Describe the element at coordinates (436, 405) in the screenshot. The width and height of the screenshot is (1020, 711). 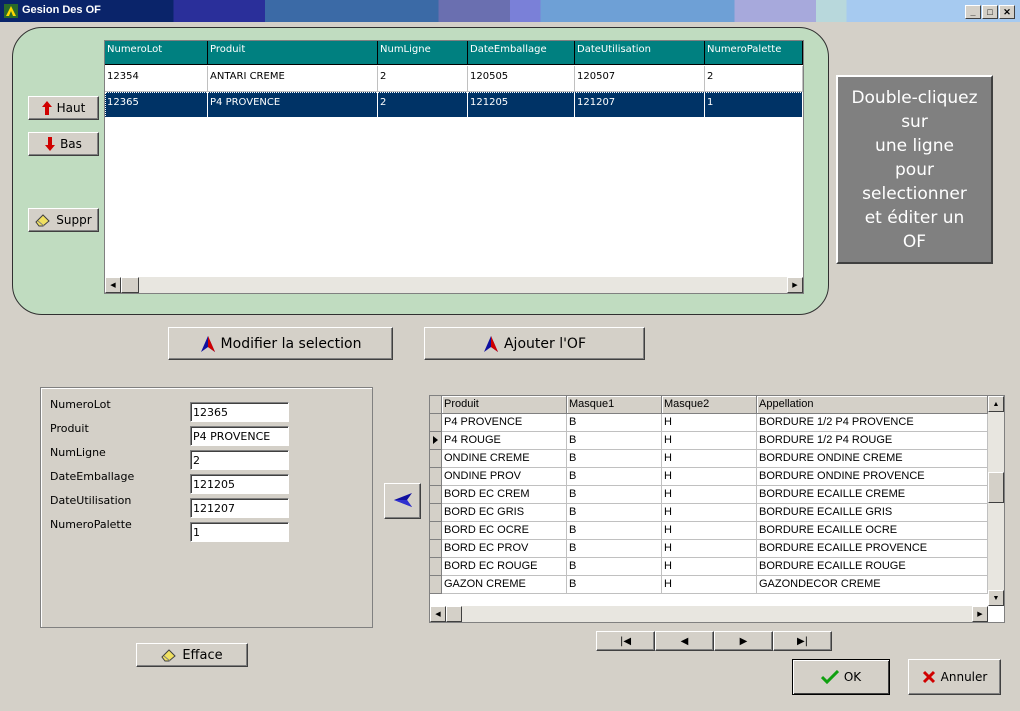
I see `row-indicator-header` at that location.